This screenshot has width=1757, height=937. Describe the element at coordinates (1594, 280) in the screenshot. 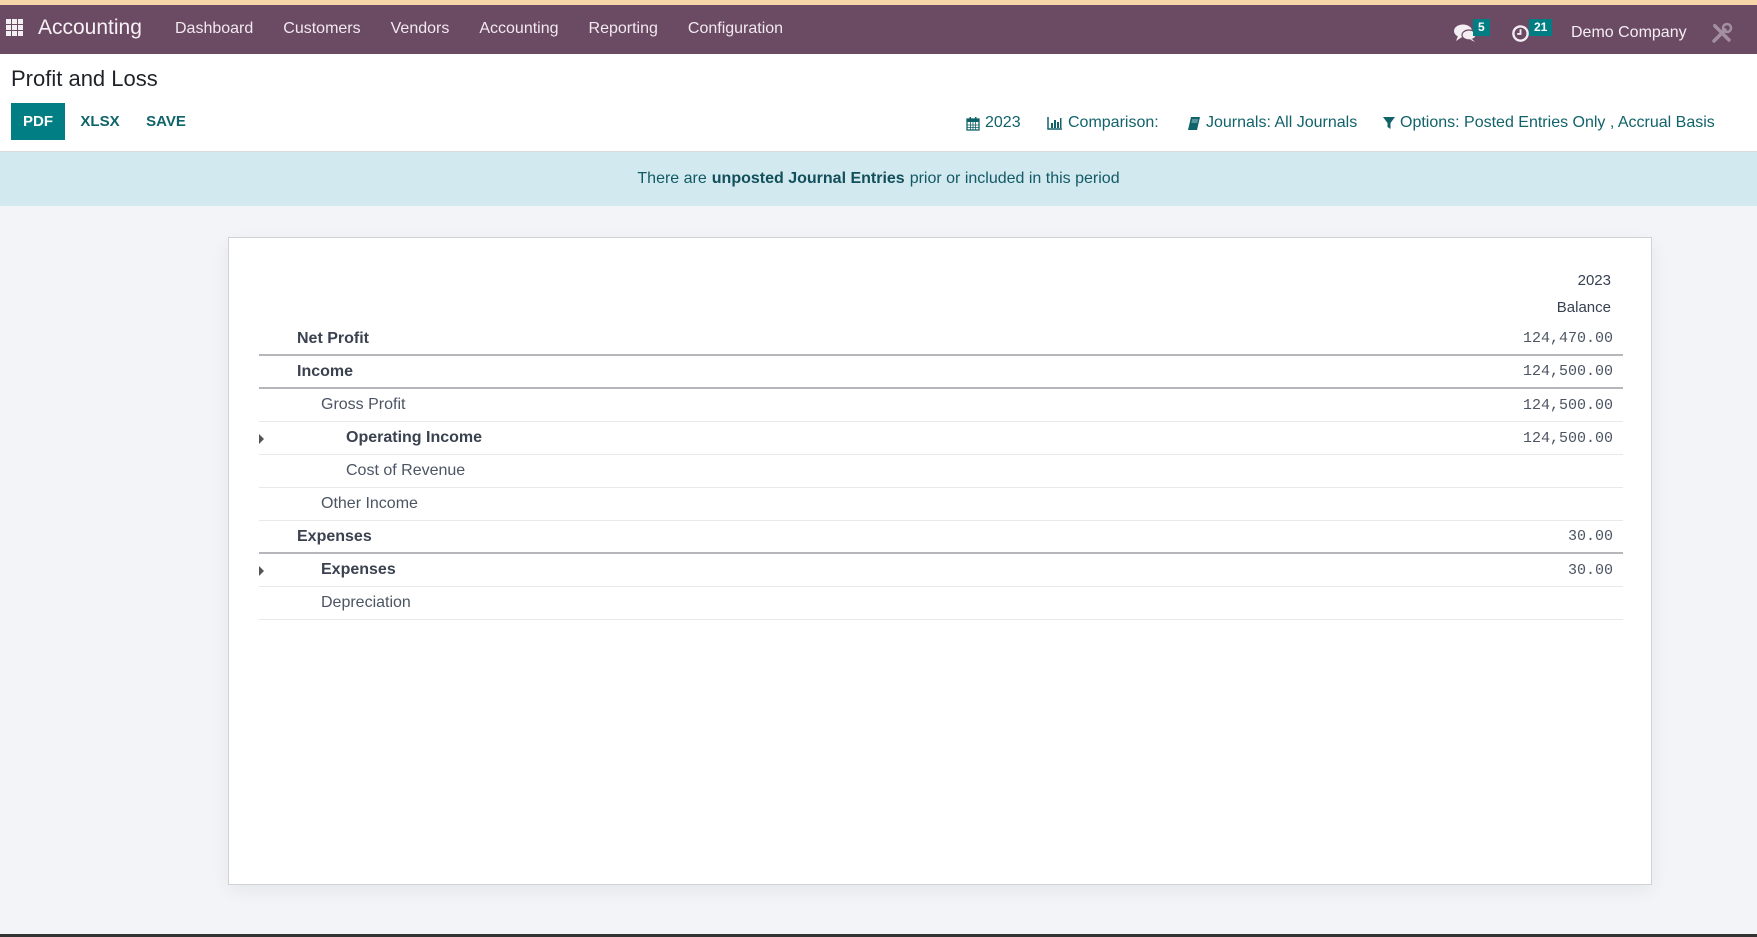

I see `column-period-header: 2023` at that location.